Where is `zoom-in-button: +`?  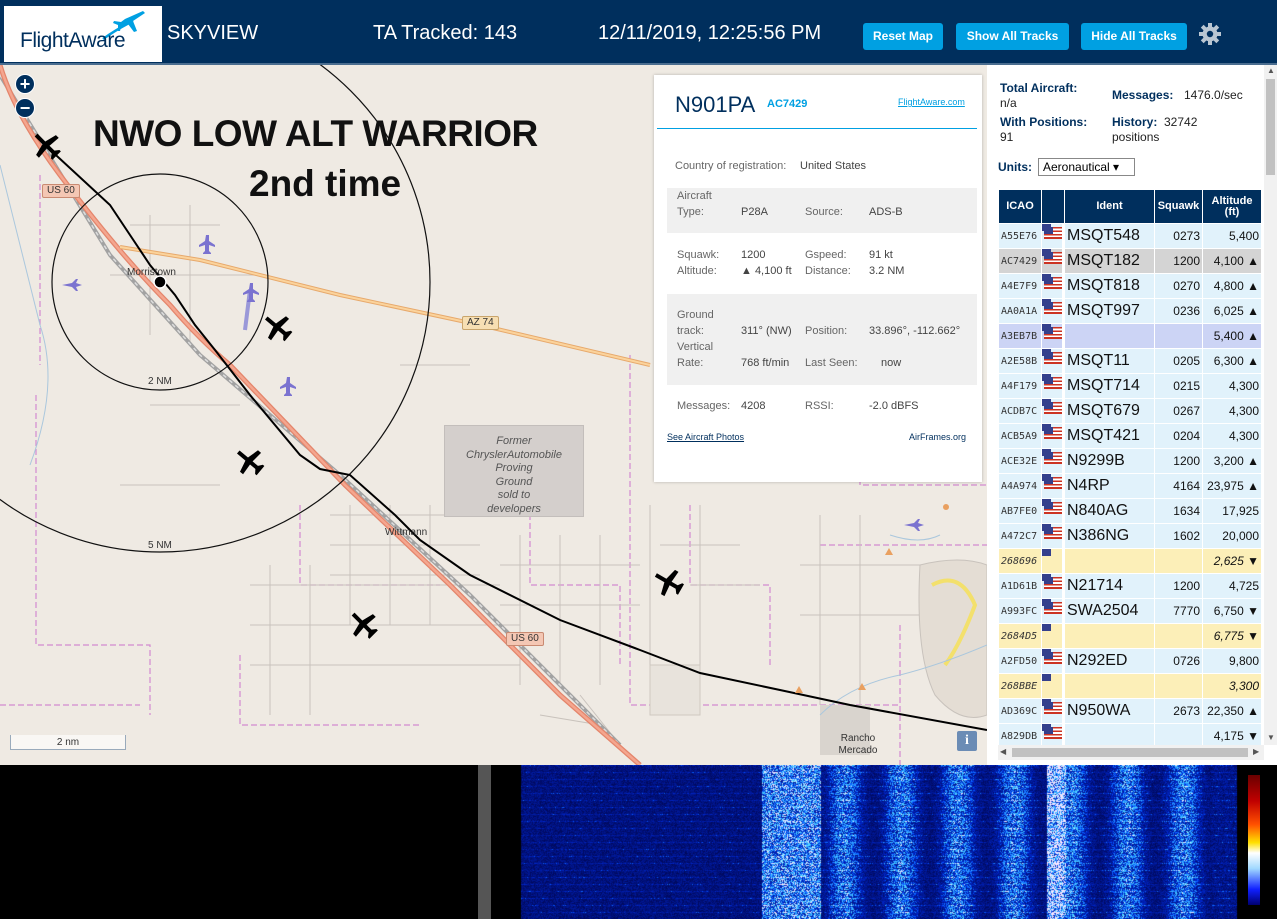 zoom-in-button: + is located at coordinates (25, 84).